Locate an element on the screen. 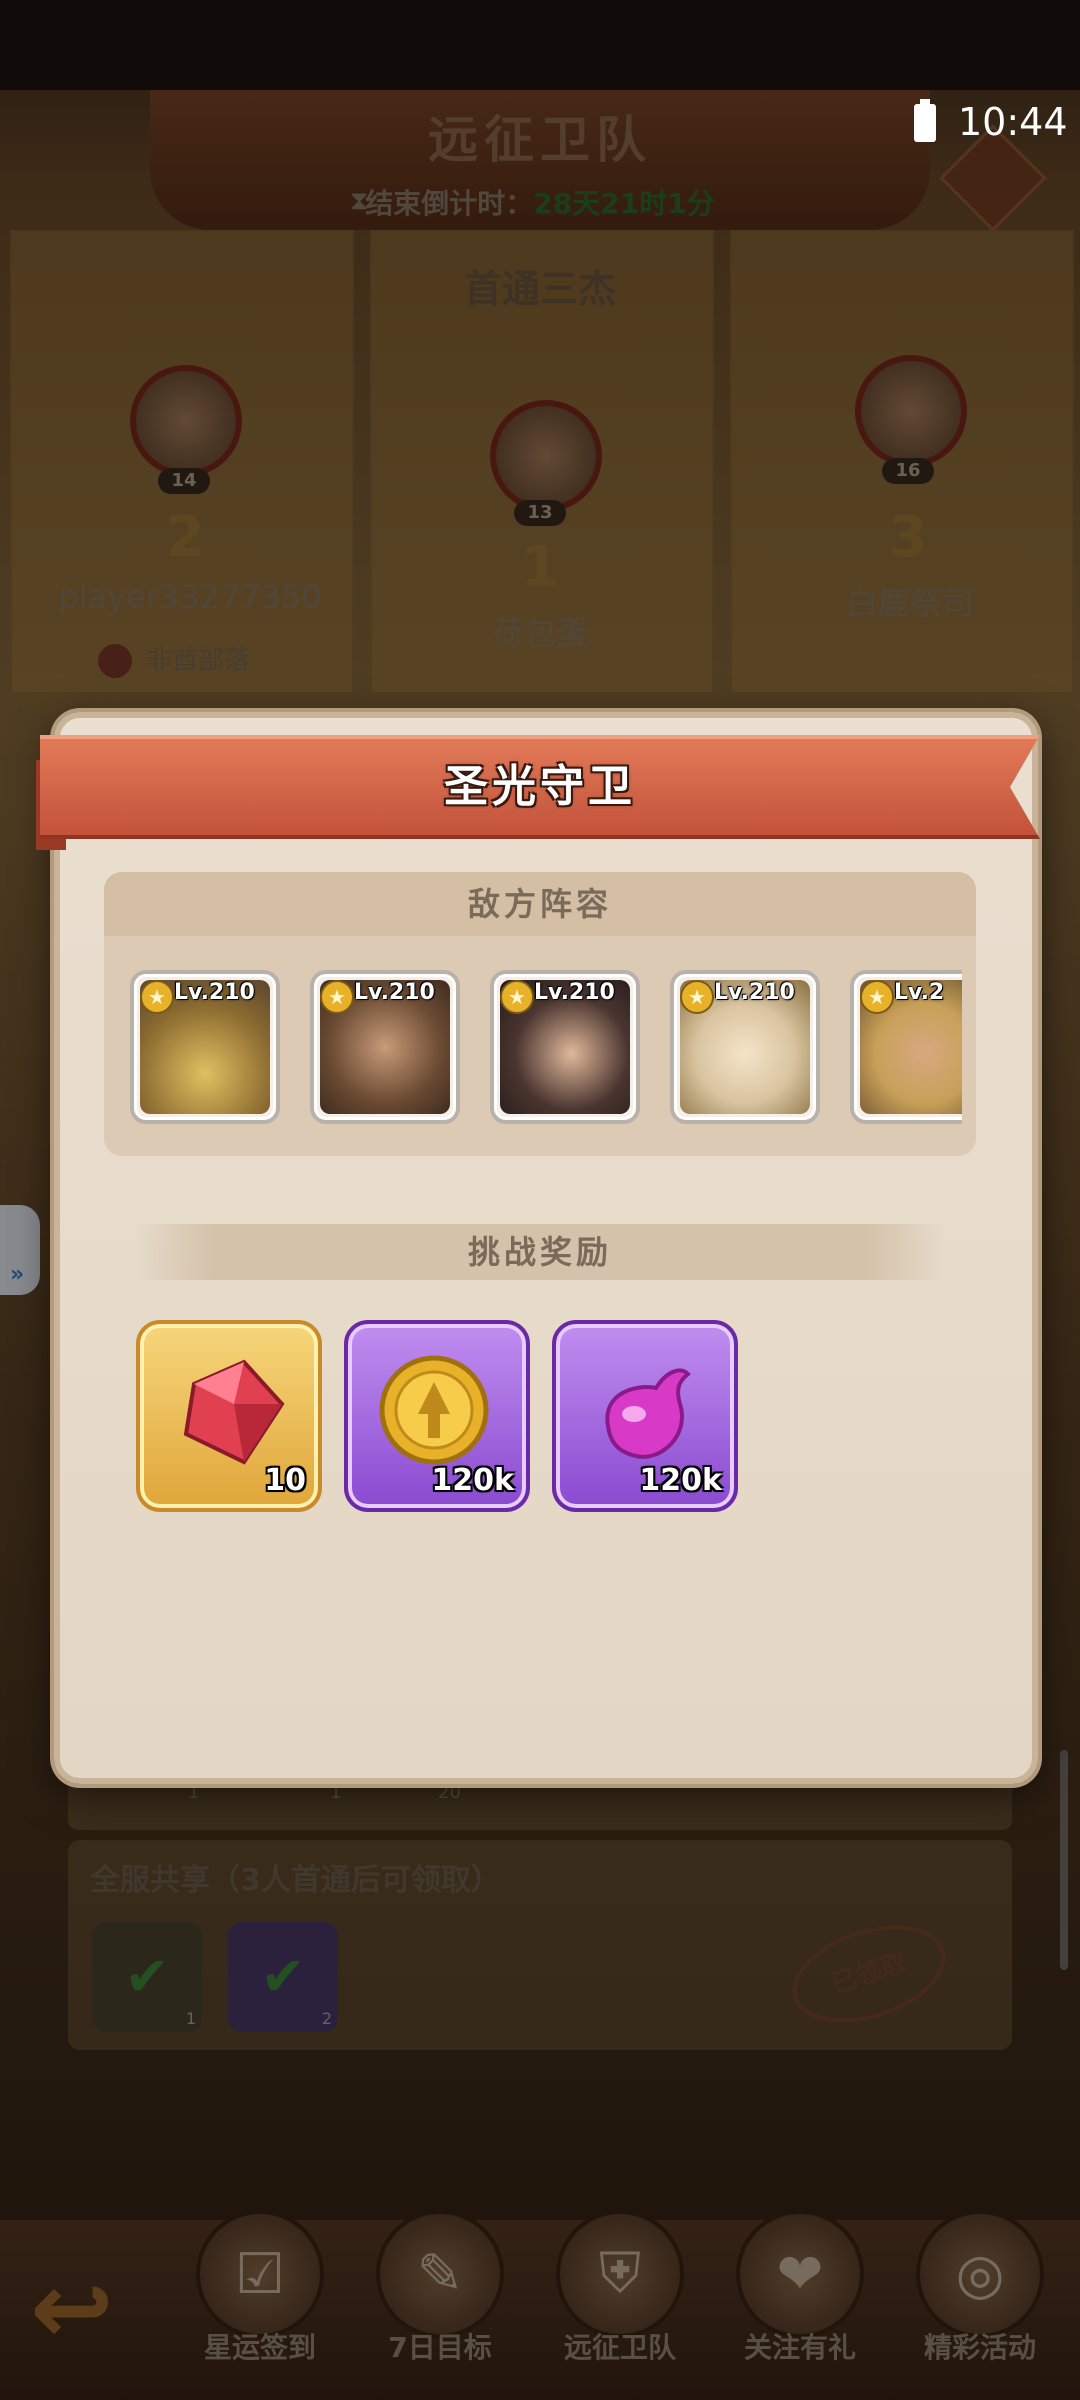 This screenshot has height=2400, width=1080. enemy-lineup-header: 敌方阵容 is located at coordinates (540, 904).